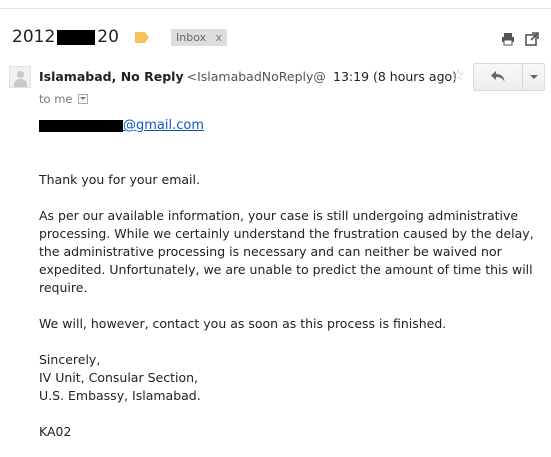 The width and height of the screenshot is (551, 457). I want to click on details-dropdown-icon, so click(83, 99).